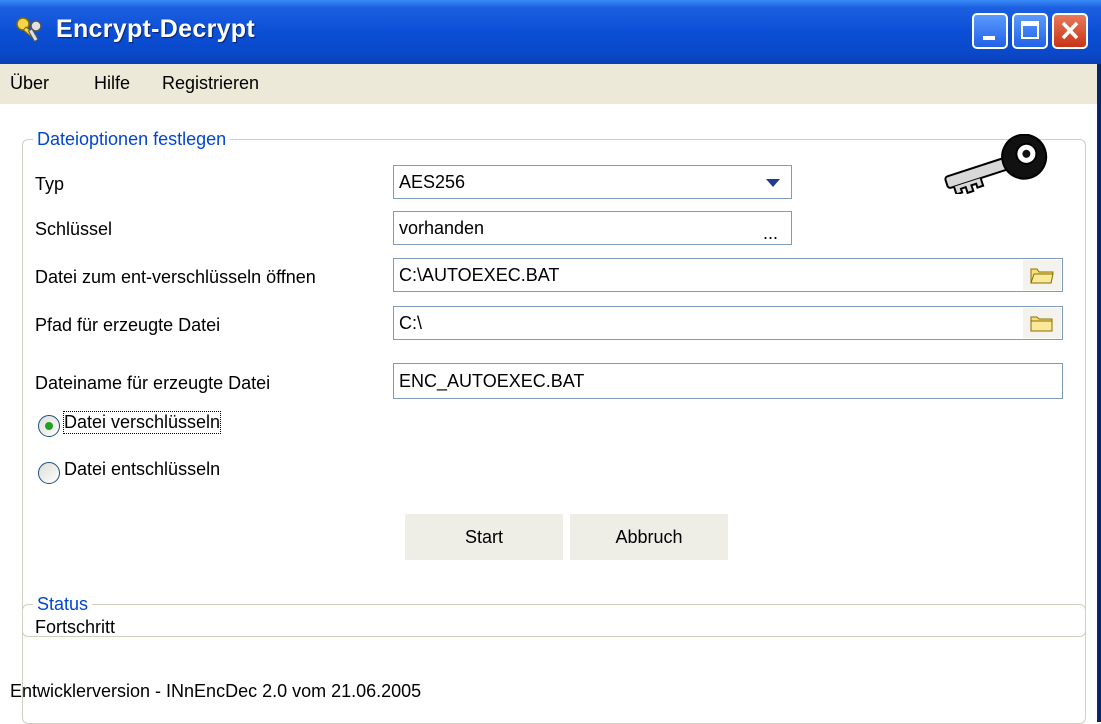  What do you see at coordinates (128, 325) in the screenshot?
I see `output-path-label: Pfad für erzeugte Datei` at bounding box center [128, 325].